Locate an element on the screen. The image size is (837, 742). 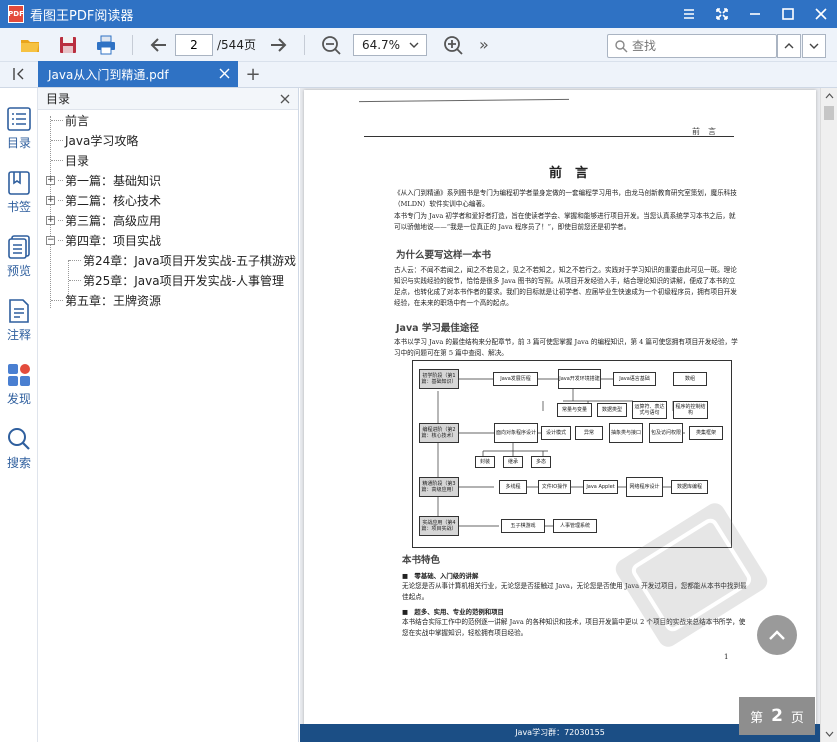
zoom-in-button is located at coordinates (453, 45).